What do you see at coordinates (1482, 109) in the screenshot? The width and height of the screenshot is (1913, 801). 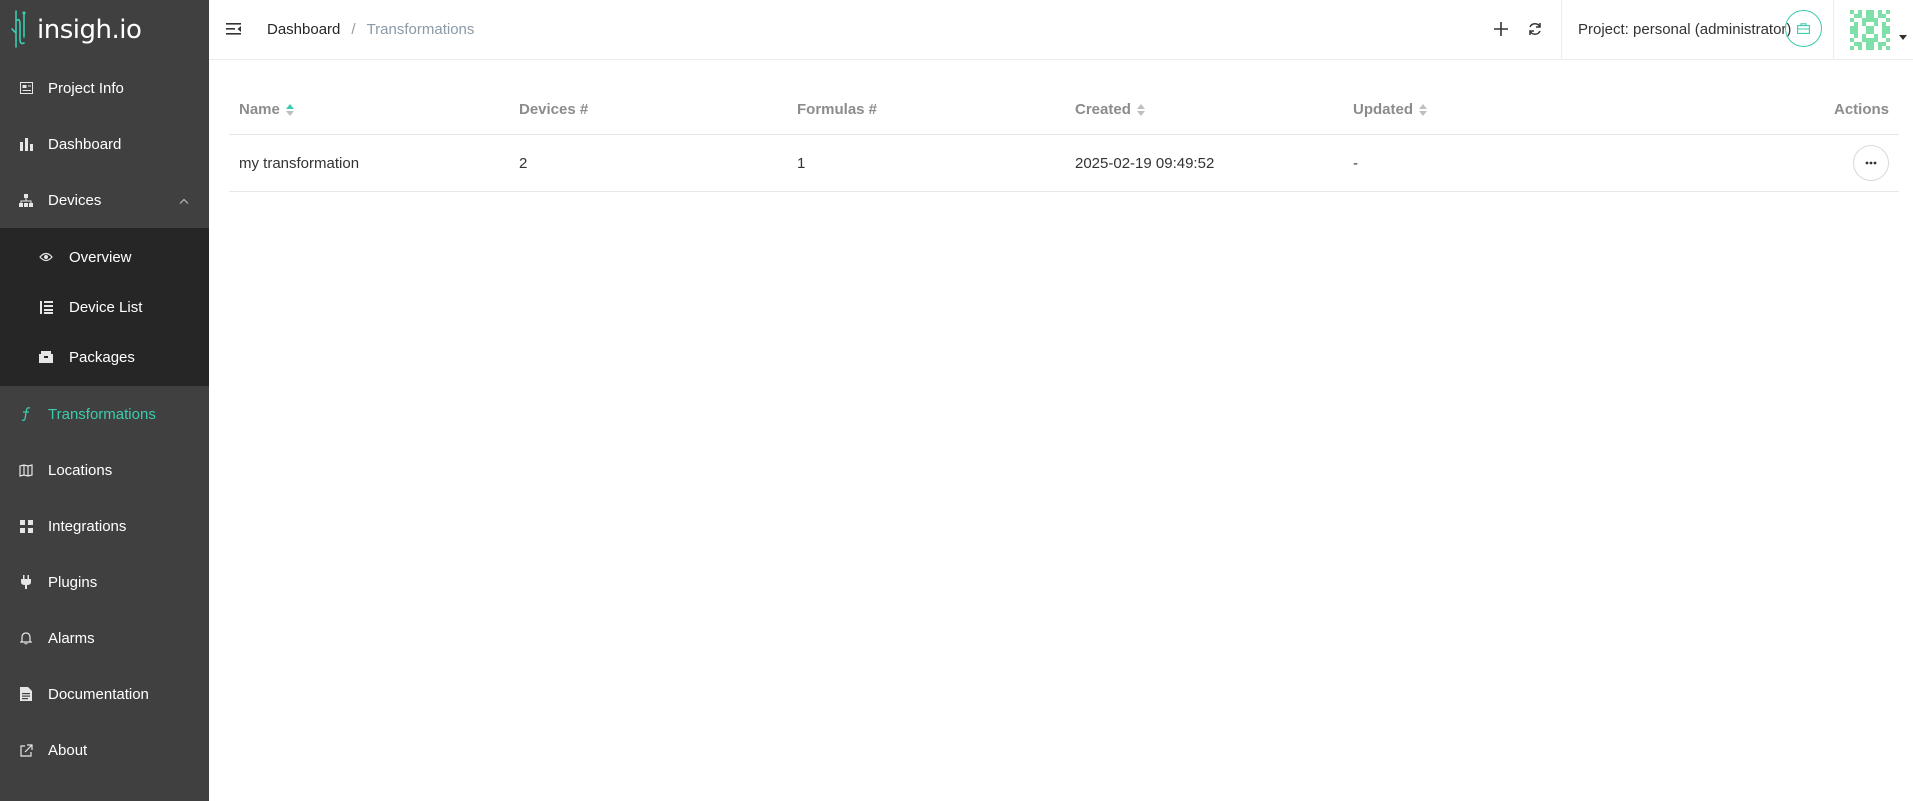 I see `column-header-updated: Updated` at bounding box center [1482, 109].